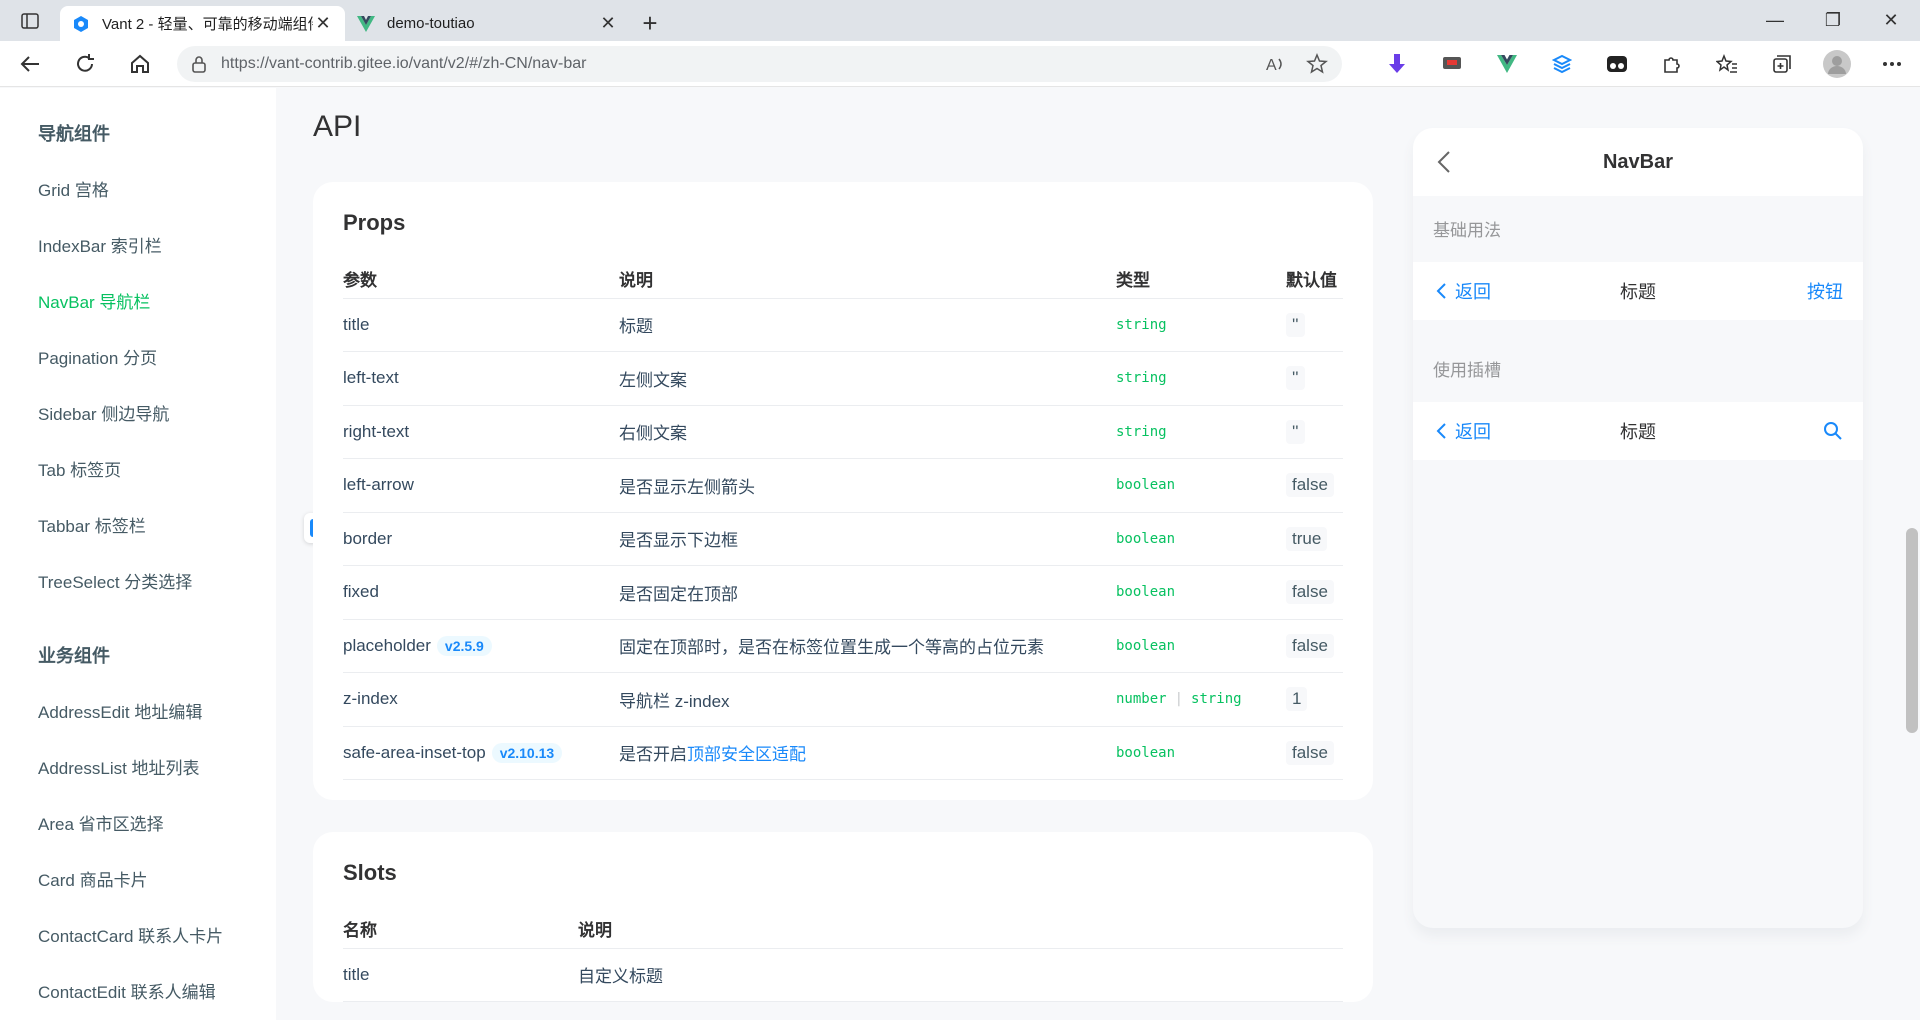 The image size is (1920, 1020). What do you see at coordinates (1837, 64) in the screenshot?
I see `profile-button` at bounding box center [1837, 64].